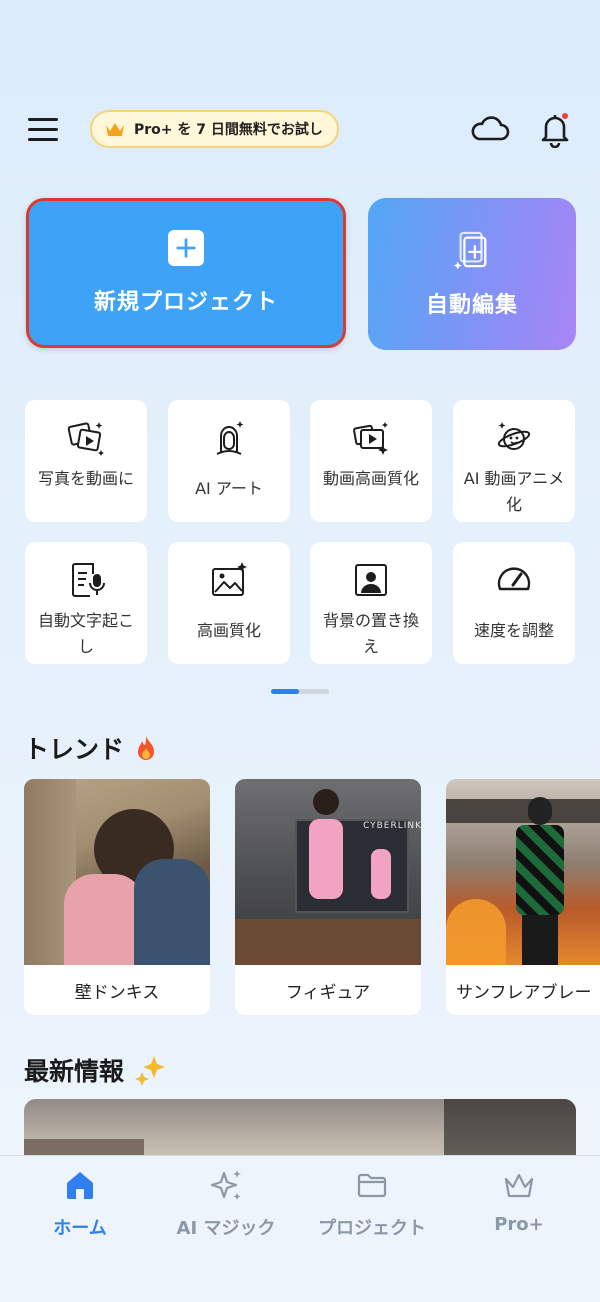 The width and height of the screenshot is (600, 1302). I want to click on ai-art-icon, so click(230, 438).